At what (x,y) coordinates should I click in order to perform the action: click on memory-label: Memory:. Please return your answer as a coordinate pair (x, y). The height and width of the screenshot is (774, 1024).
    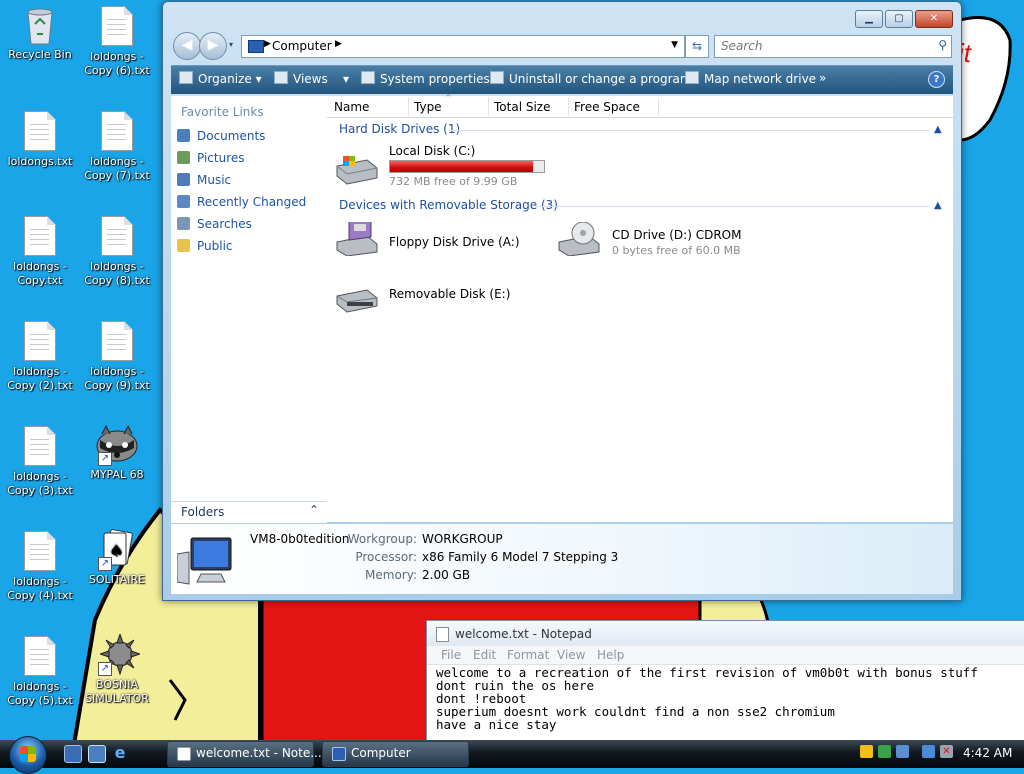
    Looking at the image, I should click on (391, 575).